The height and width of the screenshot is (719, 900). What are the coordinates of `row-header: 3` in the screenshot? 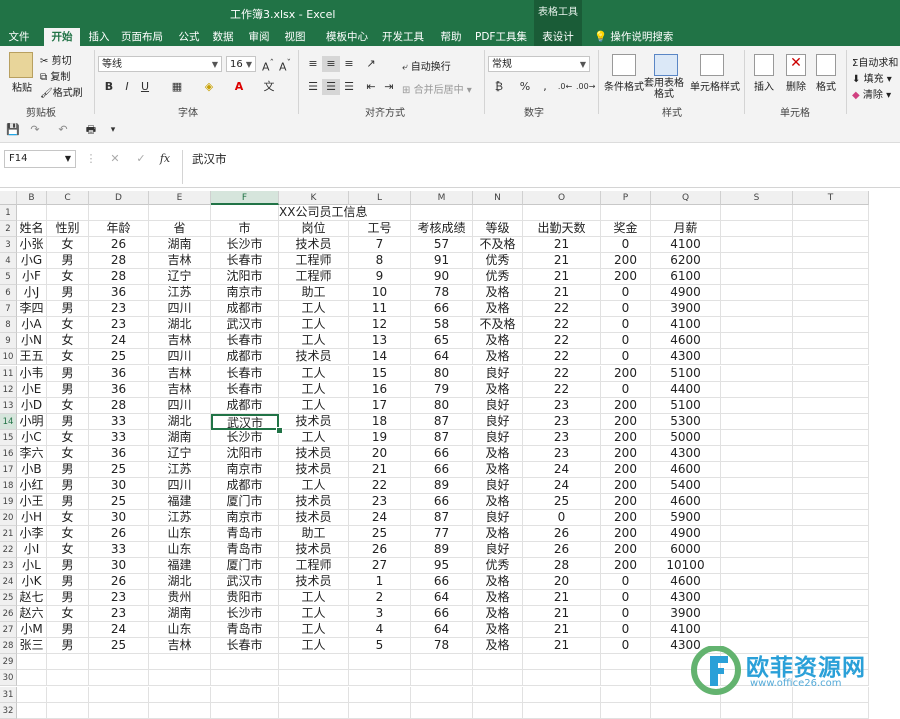 It's located at (8, 245).